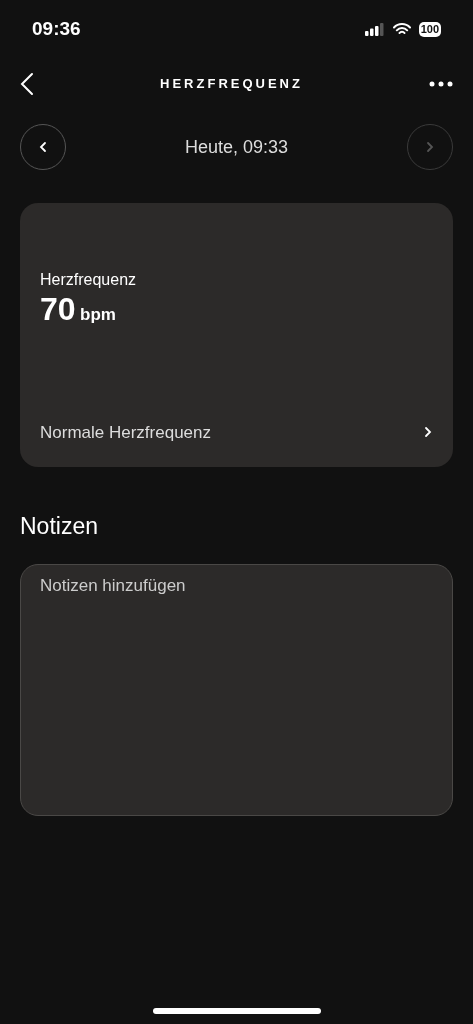  I want to click on card-title: Herzfrequenz, so click(89, 280).